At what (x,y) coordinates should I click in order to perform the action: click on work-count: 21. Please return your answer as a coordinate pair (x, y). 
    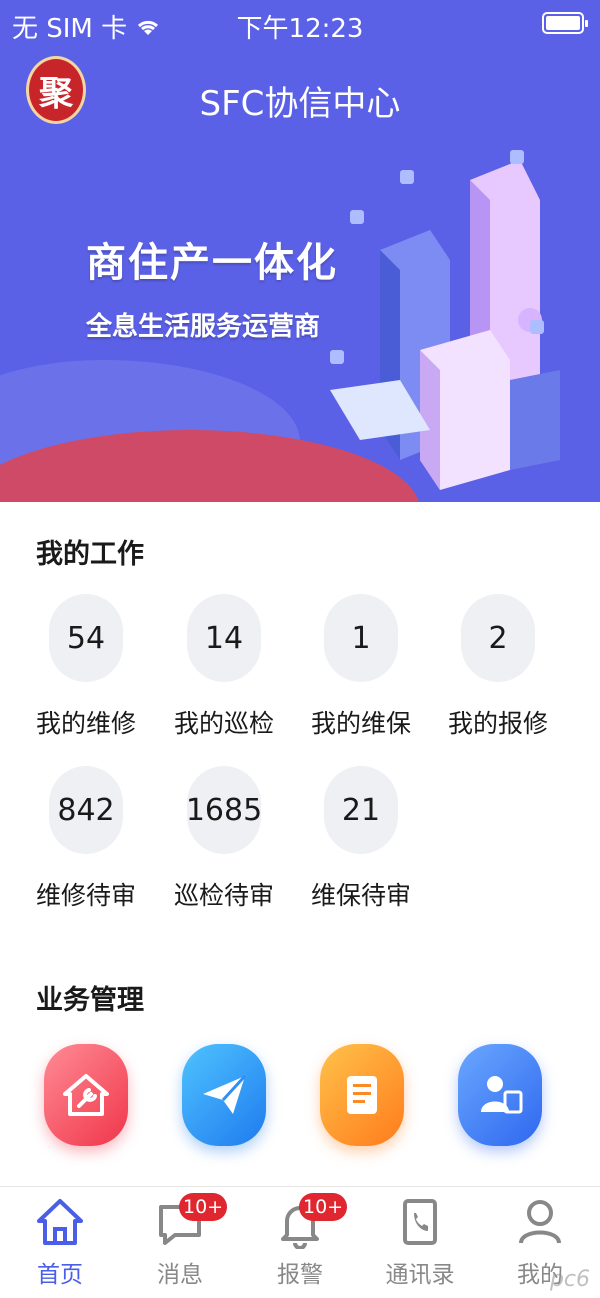
    Looking at the image, I should click on (361, 810).